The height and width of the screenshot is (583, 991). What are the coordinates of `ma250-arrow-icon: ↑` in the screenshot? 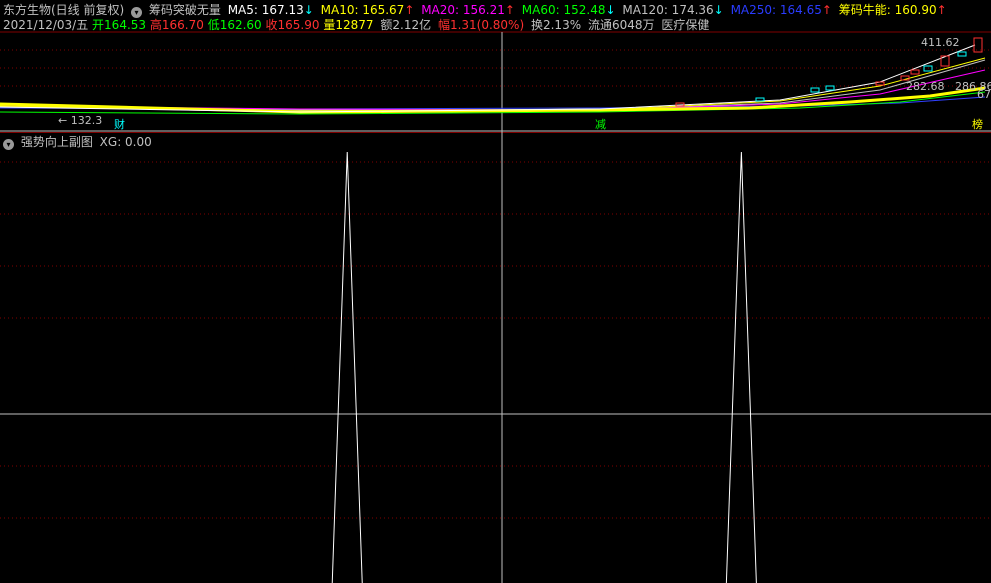 It's located at (826, 10).